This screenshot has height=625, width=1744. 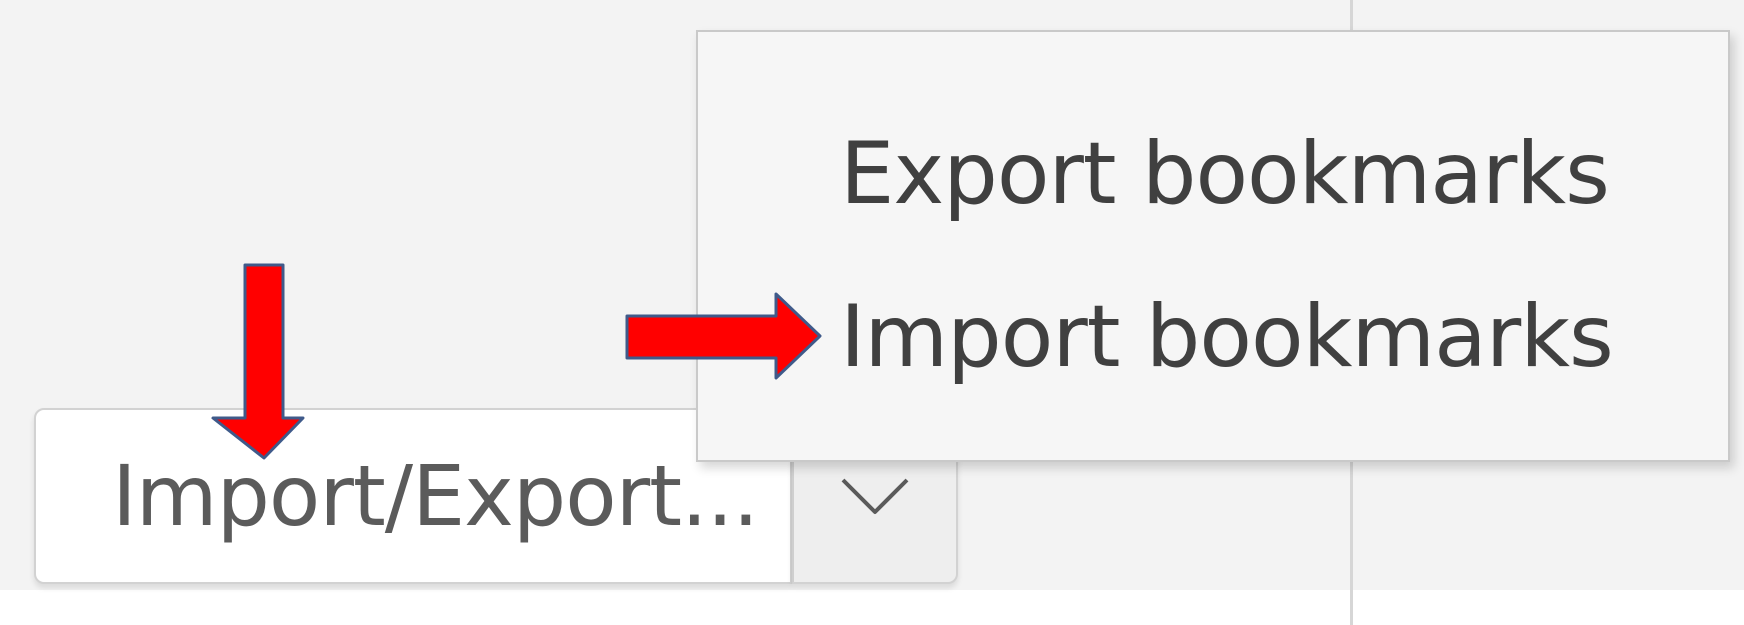 I want to click on red-arrow-down-icon, so click(x=258, y=361).